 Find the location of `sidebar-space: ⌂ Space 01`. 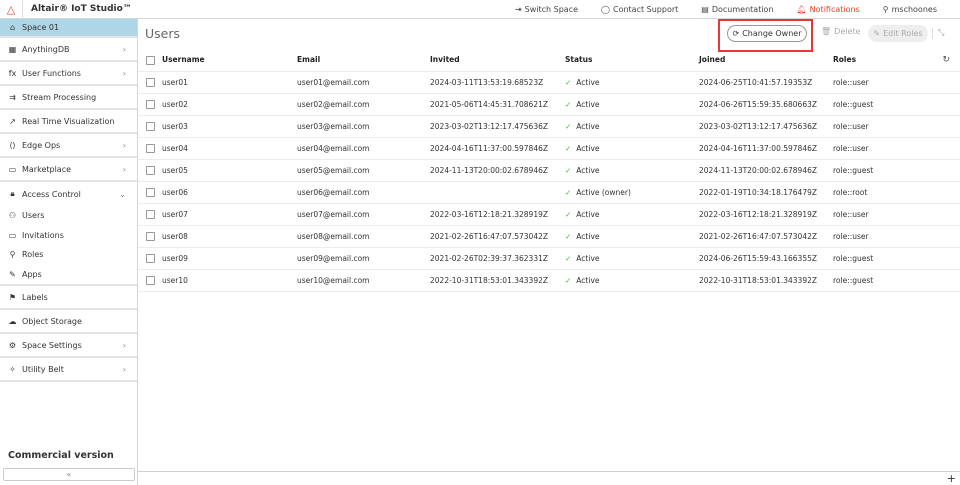

sidebar-space: ⌂ Space 01 is located at coordinates (68, 28).